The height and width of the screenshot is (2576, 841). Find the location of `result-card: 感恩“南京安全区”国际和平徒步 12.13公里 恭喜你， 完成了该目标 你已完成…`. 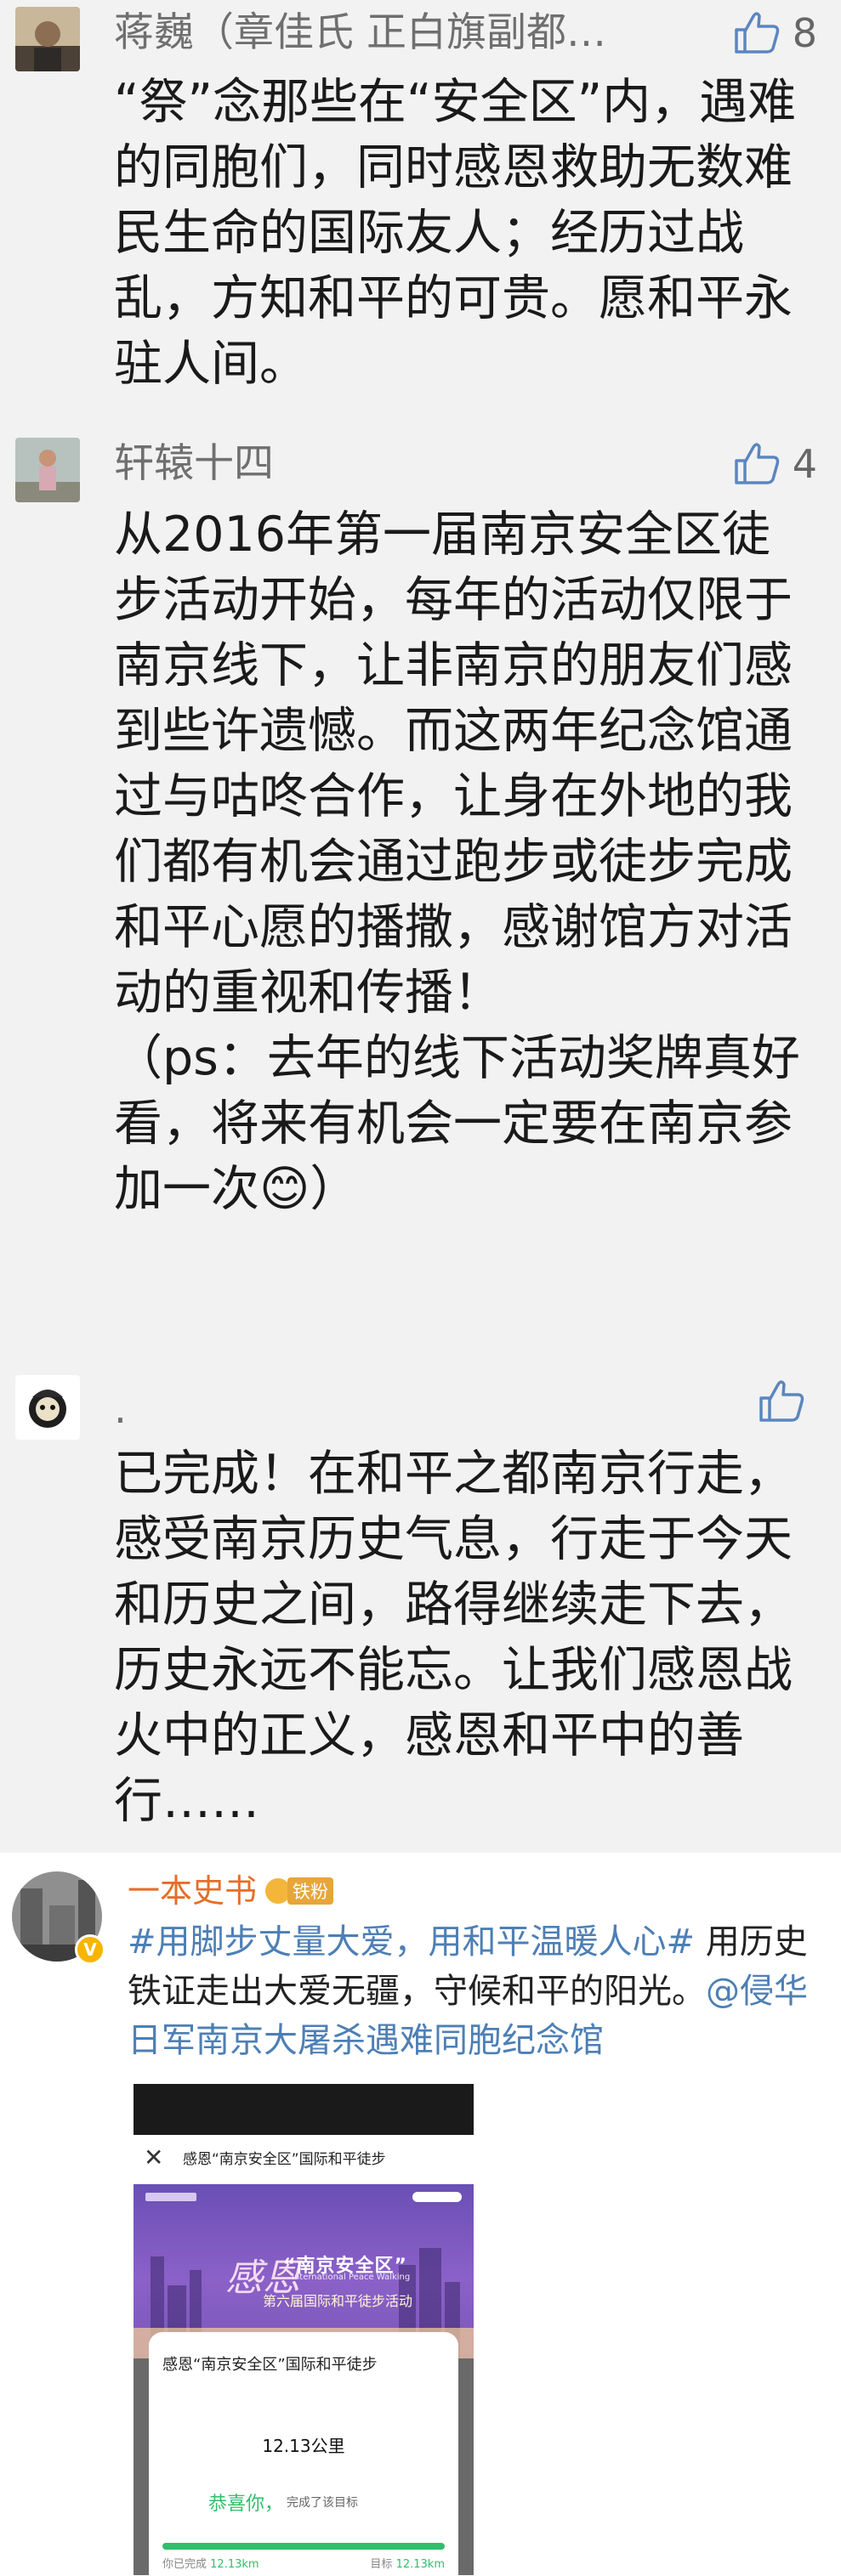

result-card: 感恩“南京安全区”国际和平徒步 12.13公里 恭喜你， 完成了该目标 你已完成… is located at coordinates (303, 2453).